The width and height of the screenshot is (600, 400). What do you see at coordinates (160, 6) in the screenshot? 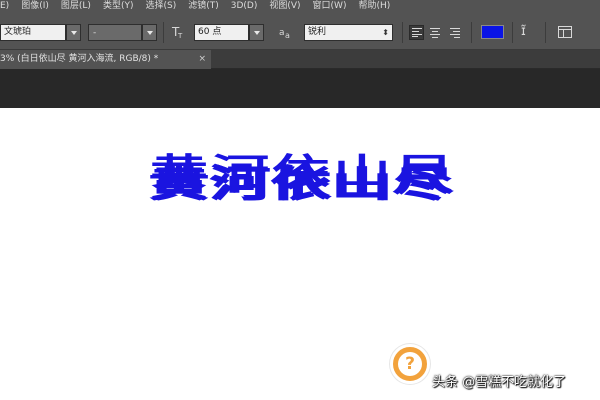
I see `menu-select: 选择(S)` at bounding box center [160, 6].